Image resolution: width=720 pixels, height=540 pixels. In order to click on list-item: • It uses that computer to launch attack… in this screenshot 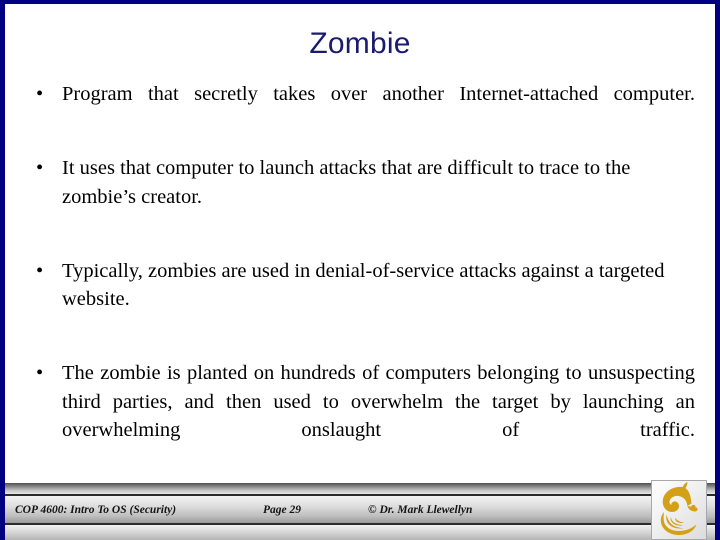, I will do `click(361, 197)`.